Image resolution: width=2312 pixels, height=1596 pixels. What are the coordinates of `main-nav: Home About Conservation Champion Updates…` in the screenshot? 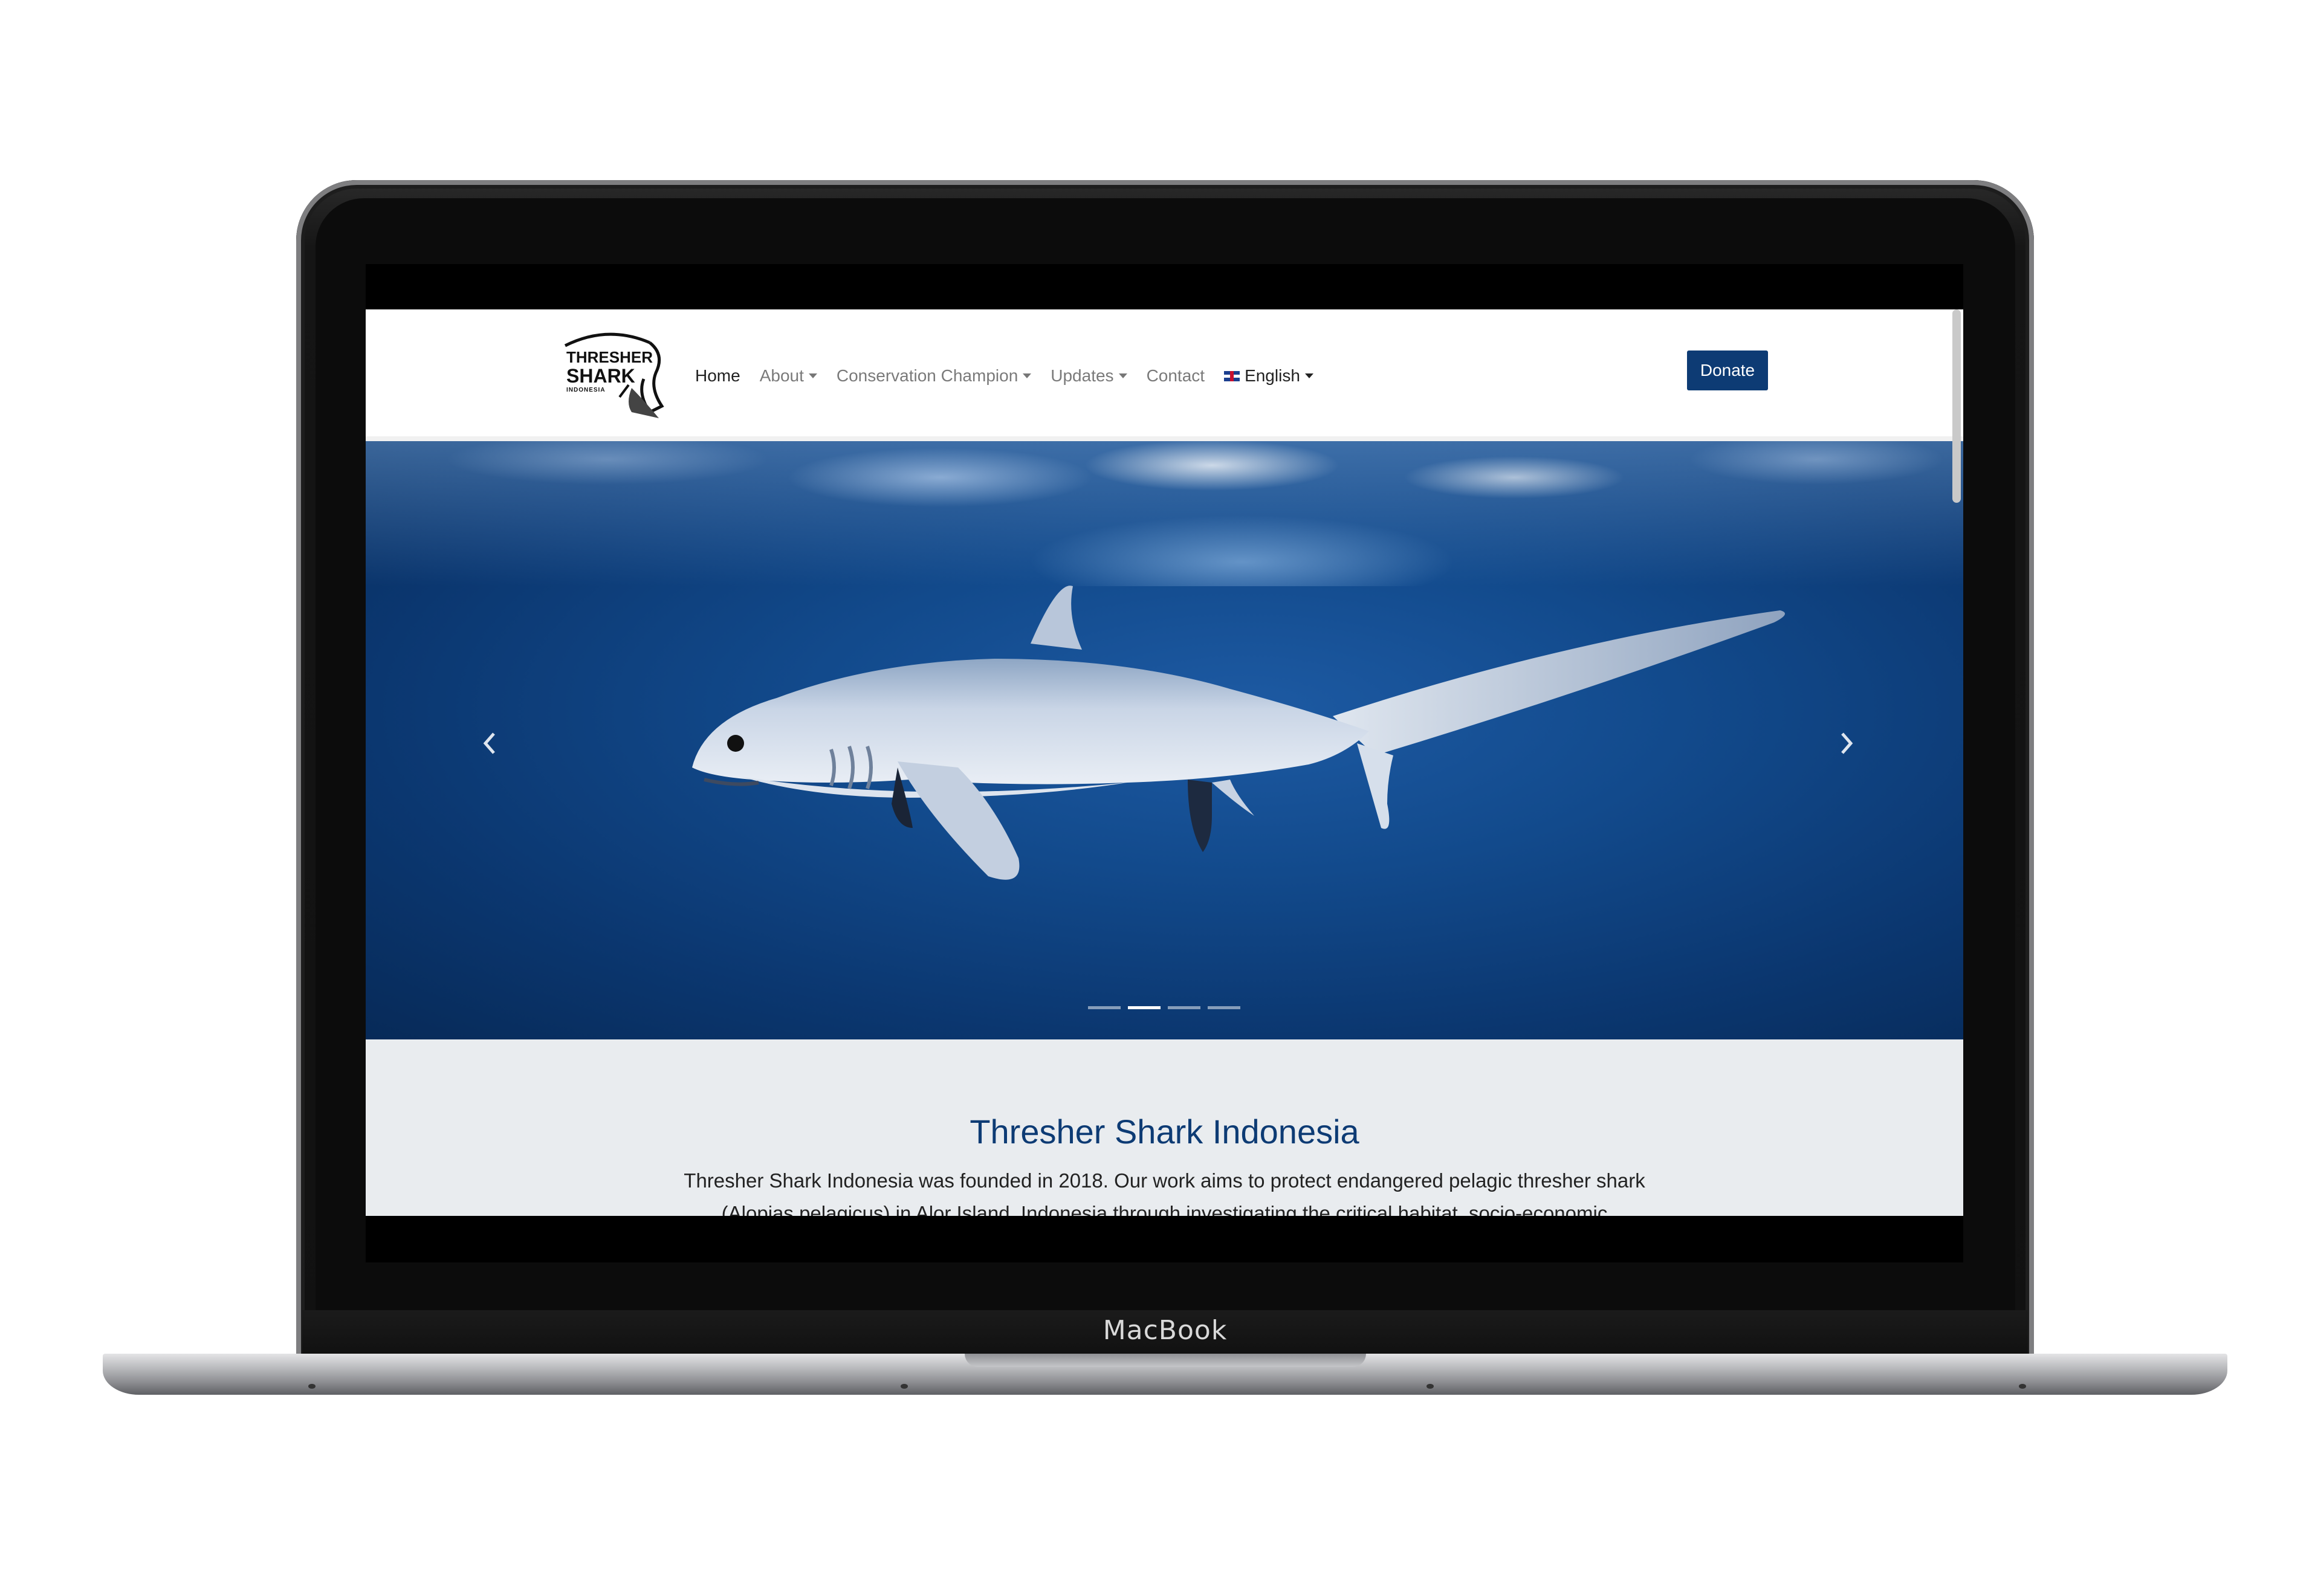 It's located at (1014, 376).